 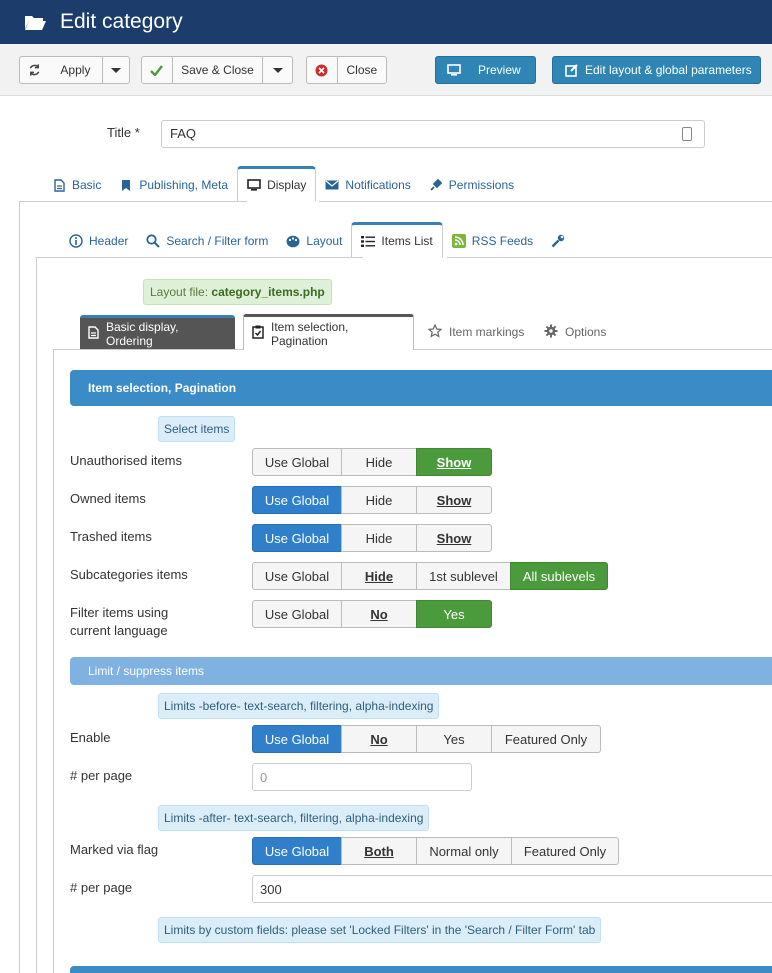 What do you see at coordinates (119, 630) in the screenshot?
I see `field-label-line: current language` at bounding box center [119, 630].